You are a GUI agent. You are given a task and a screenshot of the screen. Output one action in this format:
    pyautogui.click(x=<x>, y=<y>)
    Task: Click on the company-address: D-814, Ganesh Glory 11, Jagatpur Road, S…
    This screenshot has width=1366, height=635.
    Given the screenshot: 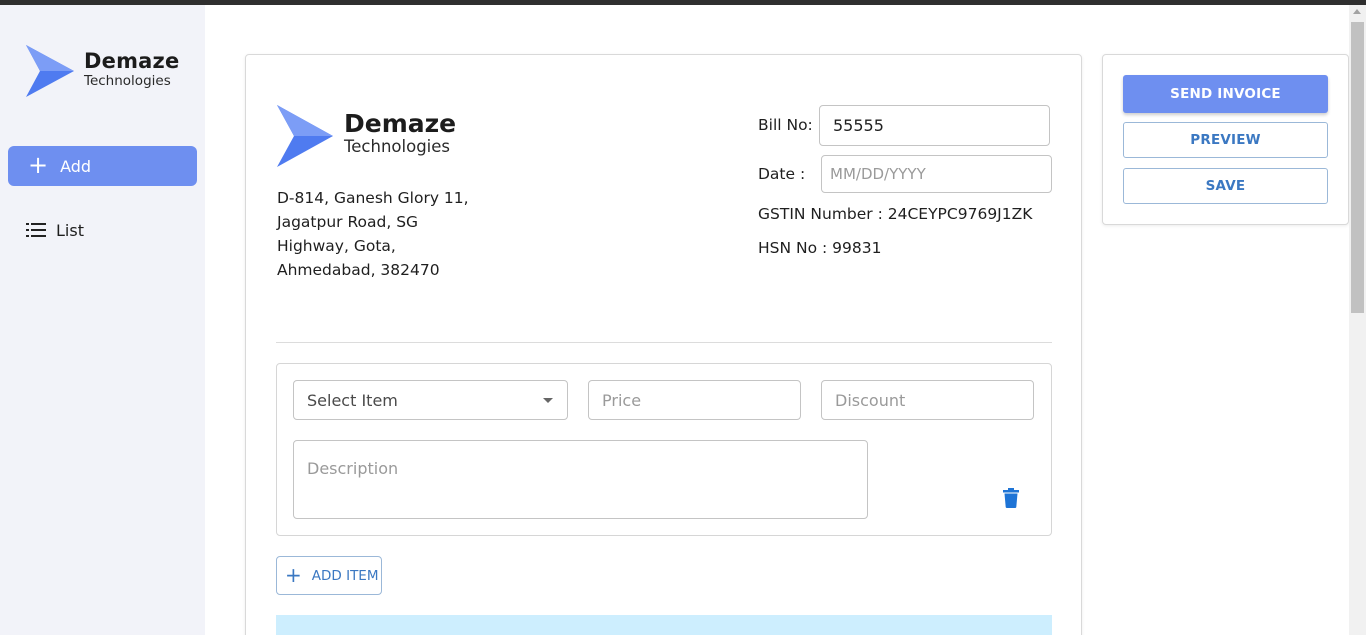 What is the action you would take?
    pyautogui.click(x=377, y=234)
    